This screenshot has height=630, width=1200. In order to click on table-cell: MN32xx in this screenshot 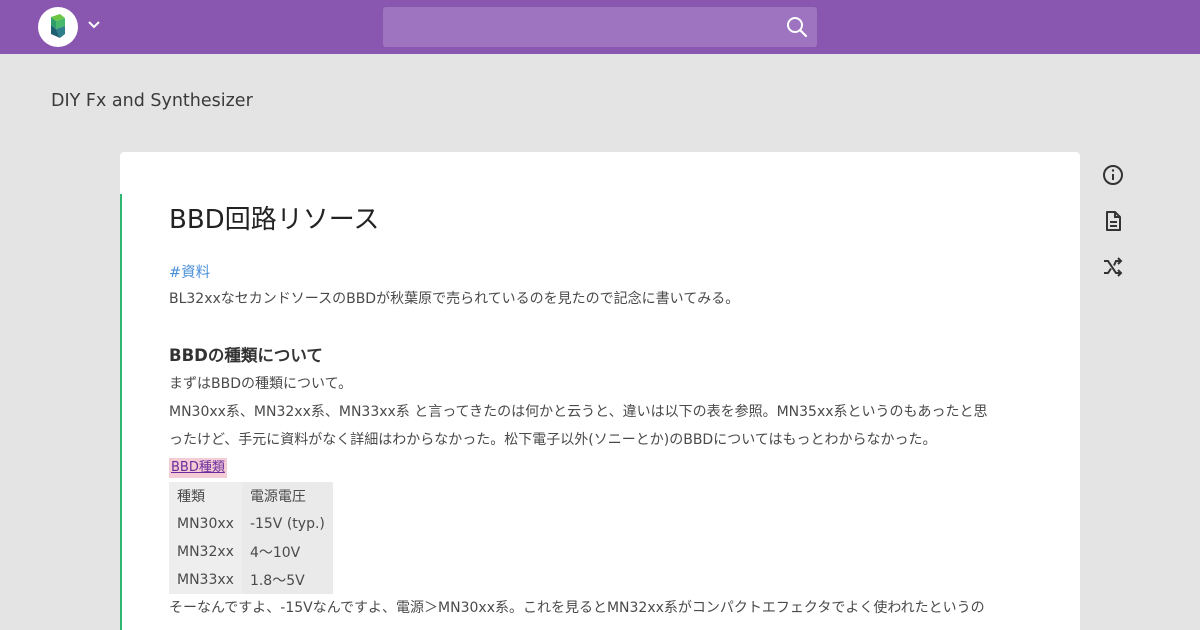, I will do `click(205, 552)`.